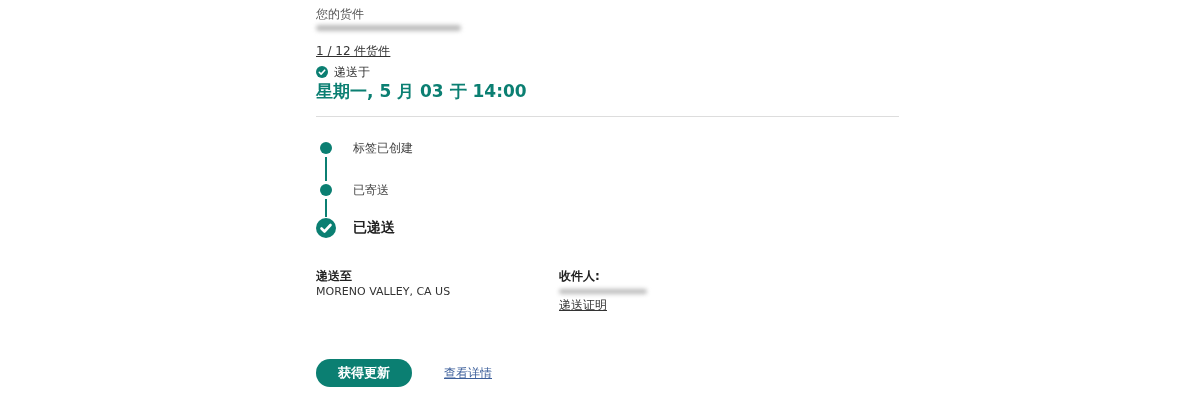  Describe the element at coordinates (384, 292) in the screenshot. I see `delivered-to-value: MORENO VALLEY, CA US` at that location.